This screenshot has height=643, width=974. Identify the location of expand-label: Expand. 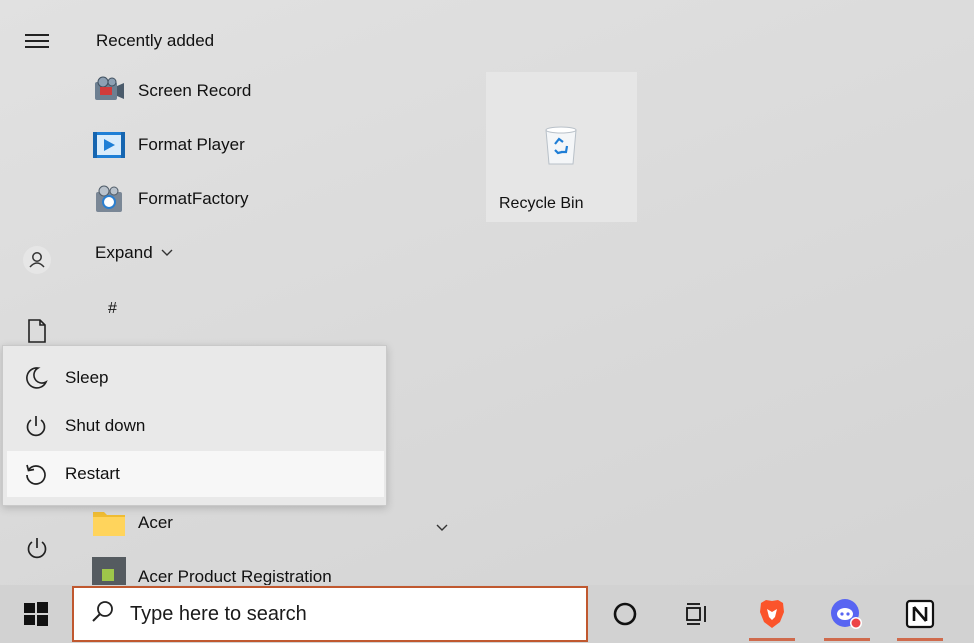
(124, 252).